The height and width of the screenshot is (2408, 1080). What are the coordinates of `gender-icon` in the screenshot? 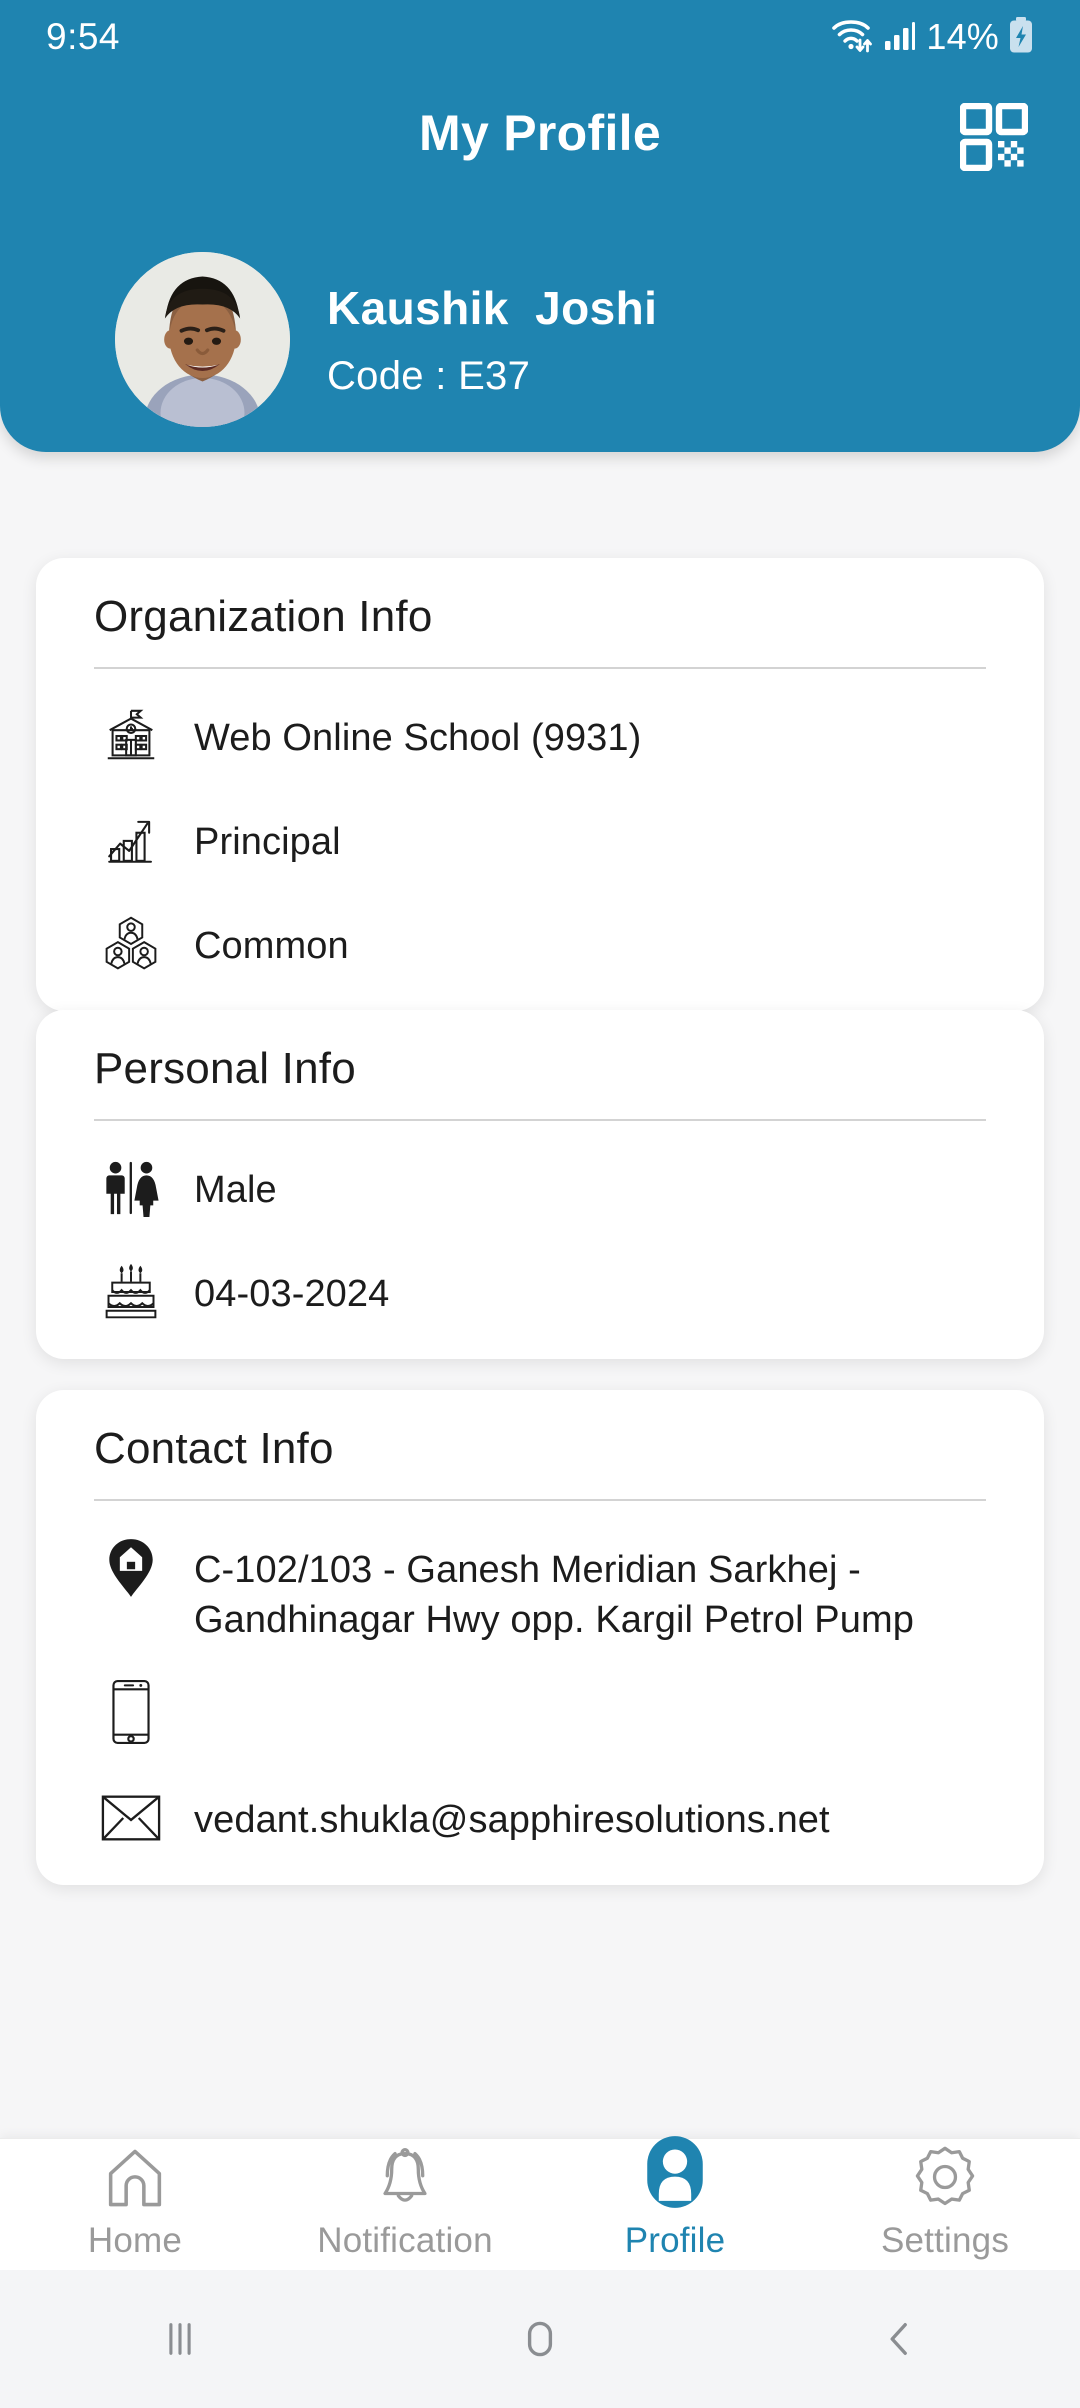 It's located at (131, 1188).